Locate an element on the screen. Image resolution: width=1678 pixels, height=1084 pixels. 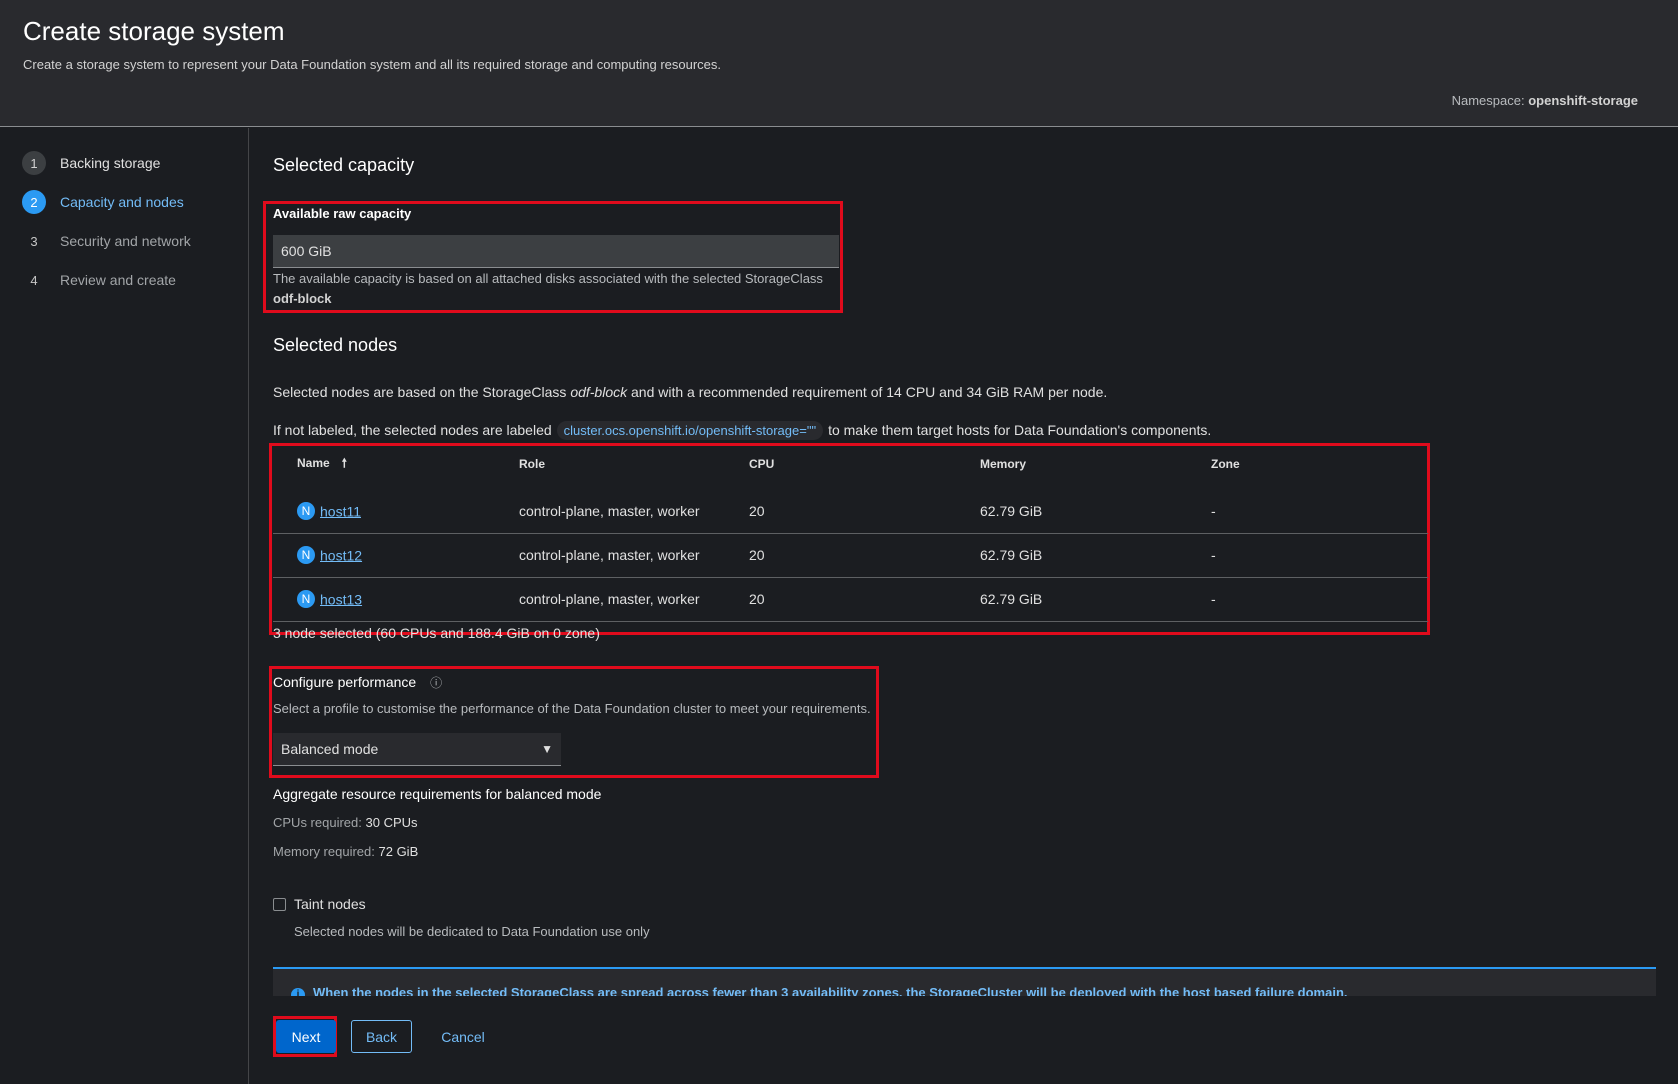
selected-nodes-title: Selected nodes is located at coordinates (335, 345).